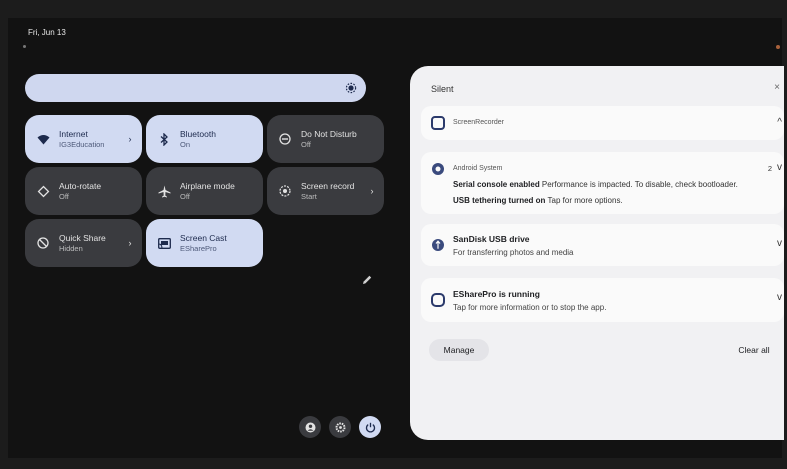 This screenshot has width=787, height=469. Describe the element at coordinates (438, 123) in the screenshot. I see `screen-recorder-icon` at that location.